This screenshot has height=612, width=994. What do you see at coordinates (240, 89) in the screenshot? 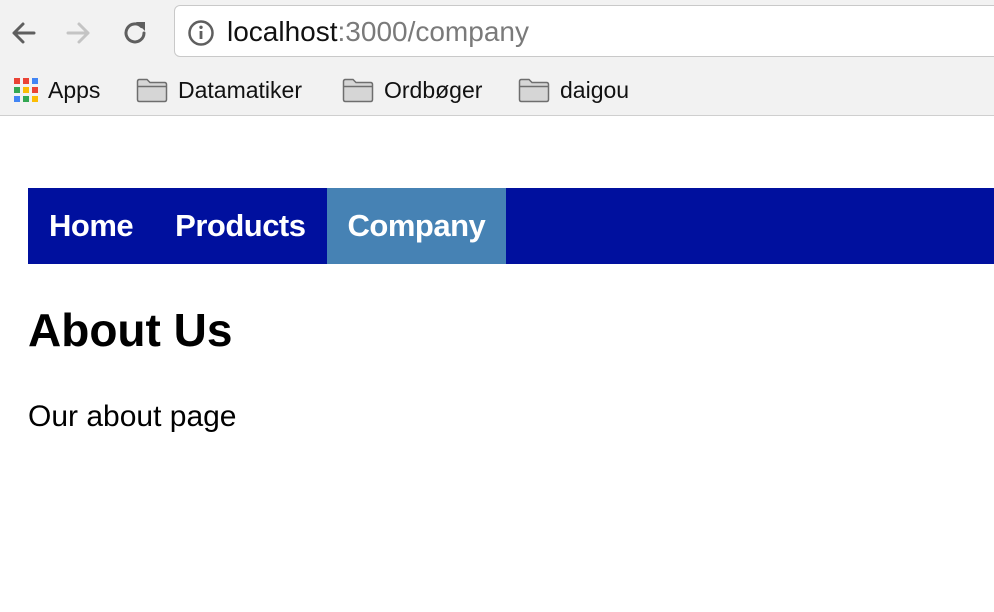
I see `bookmark-label: Datamatiker` at bounding box center [240, 89].